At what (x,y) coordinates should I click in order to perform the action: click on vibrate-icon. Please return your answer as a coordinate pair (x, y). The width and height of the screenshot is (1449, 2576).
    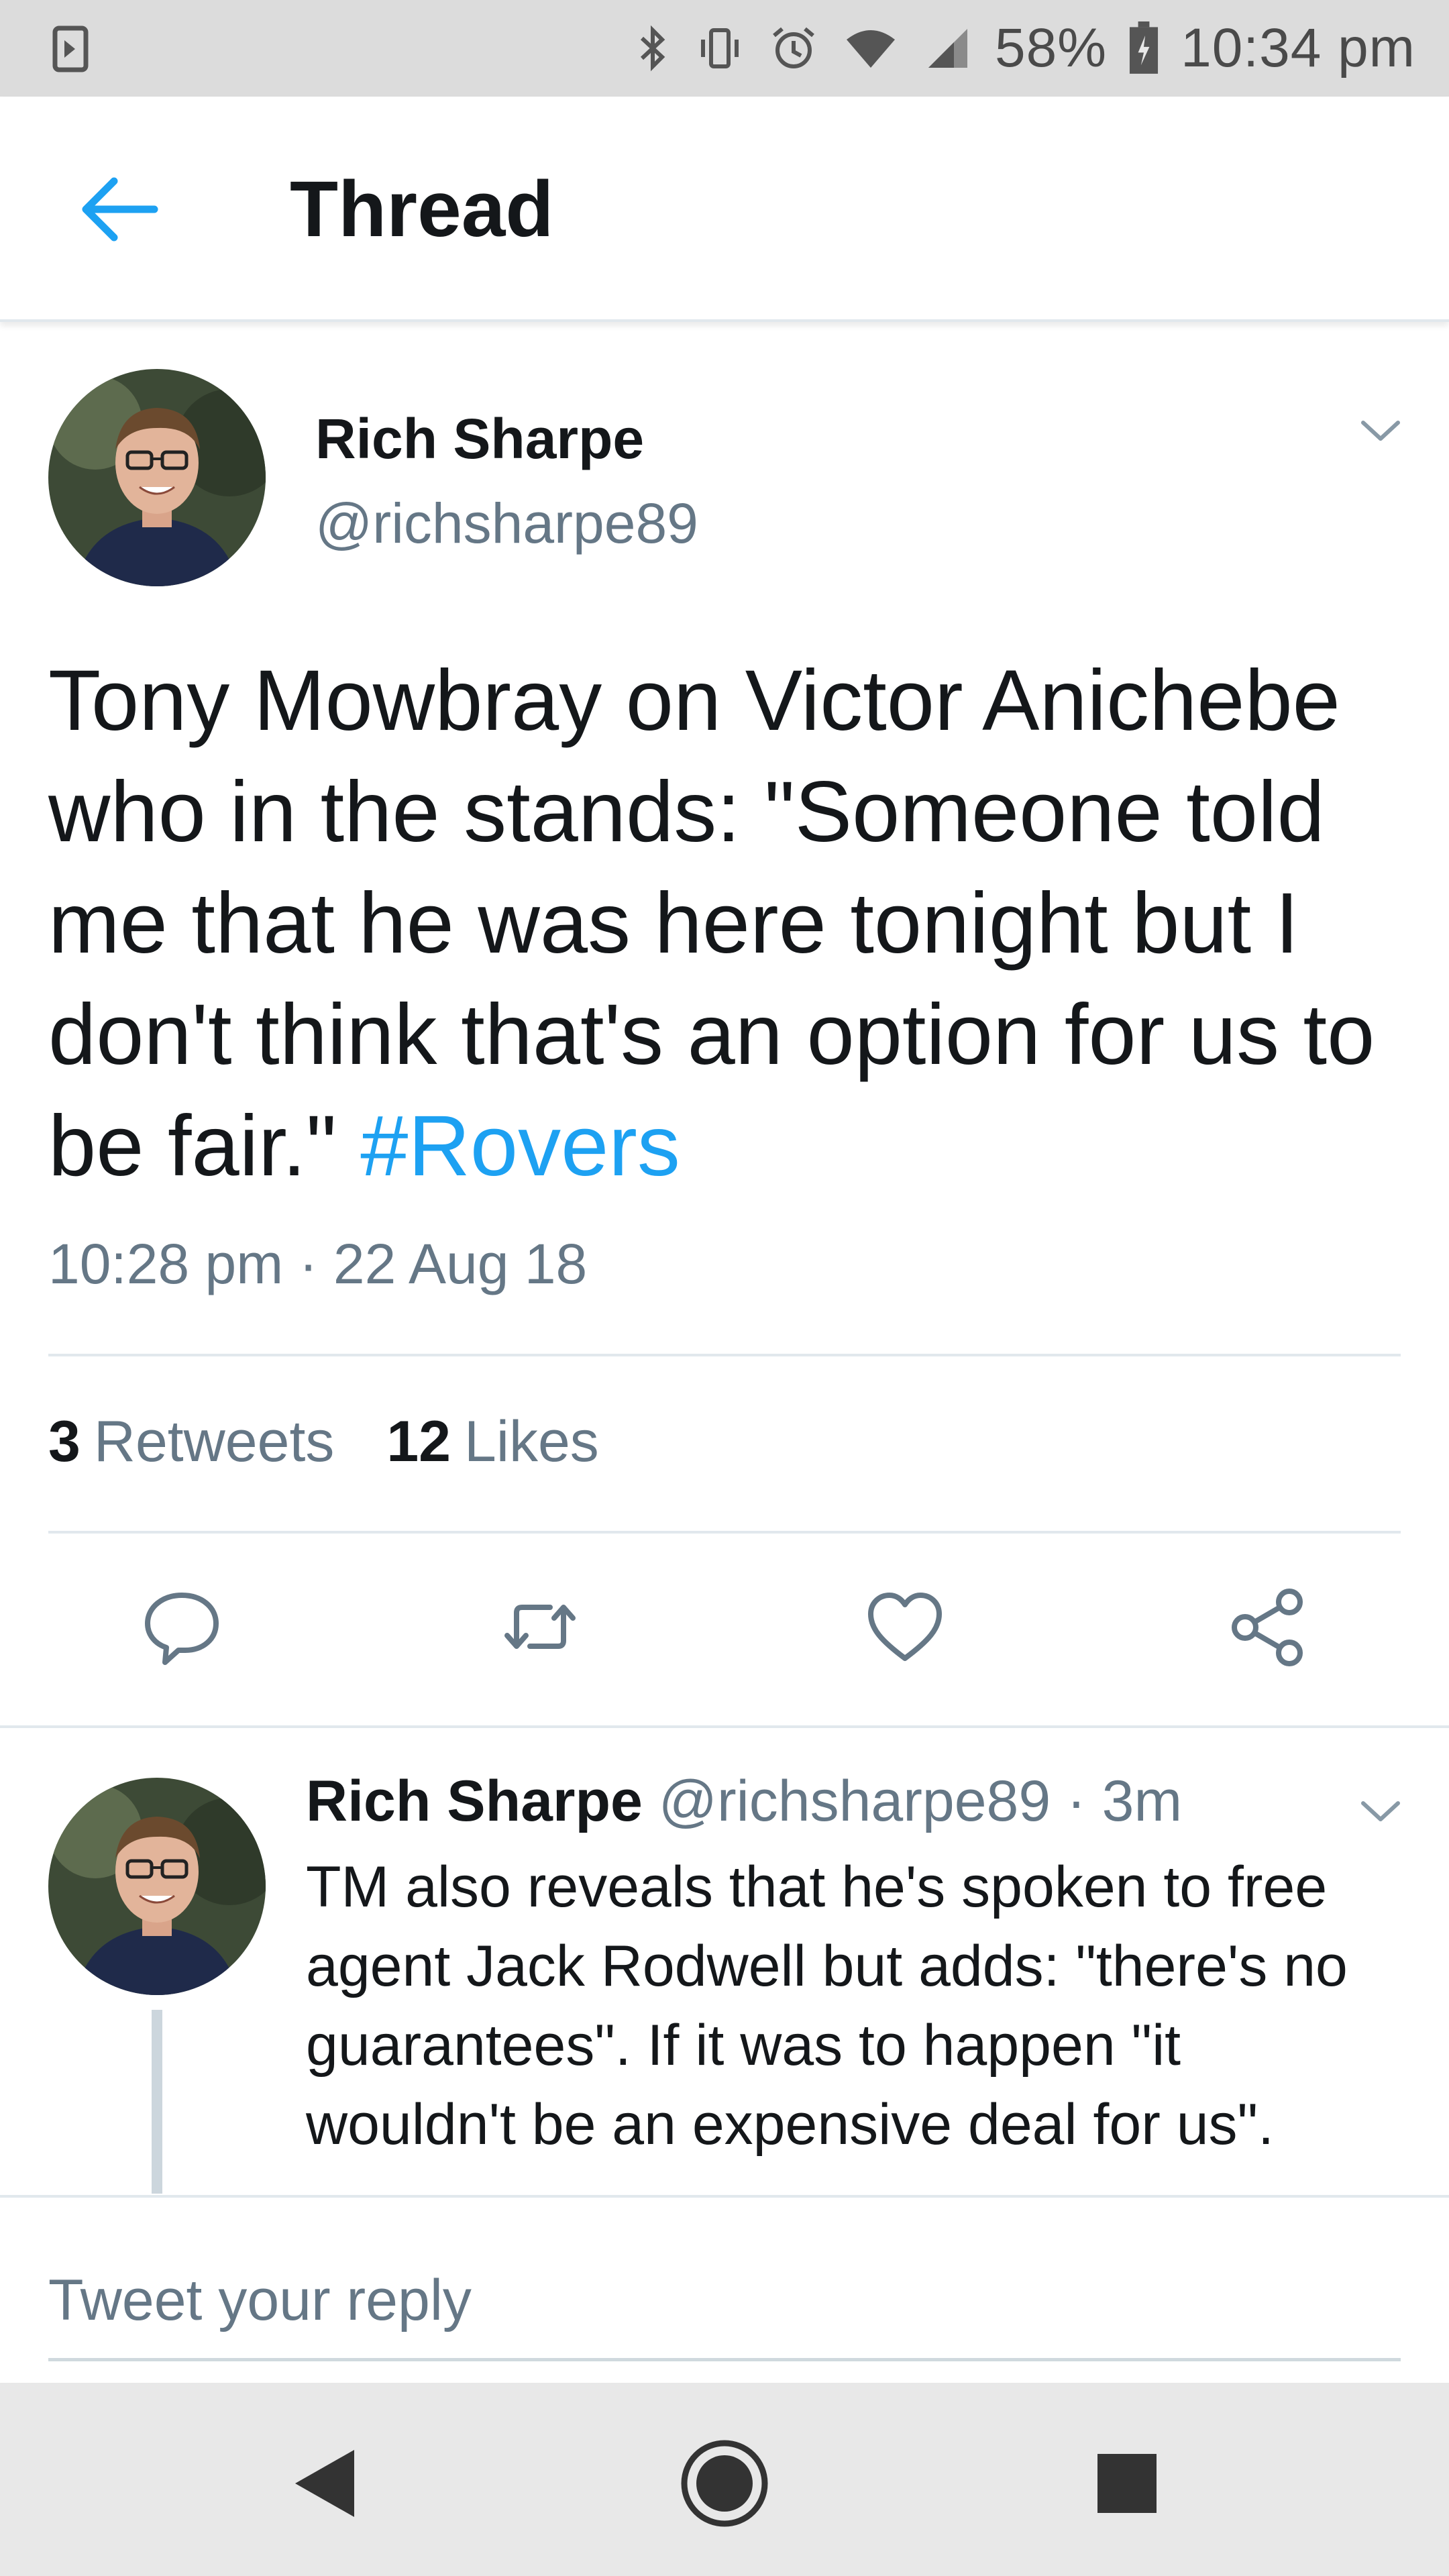
    Looking at the image, I should click on (719, 48).